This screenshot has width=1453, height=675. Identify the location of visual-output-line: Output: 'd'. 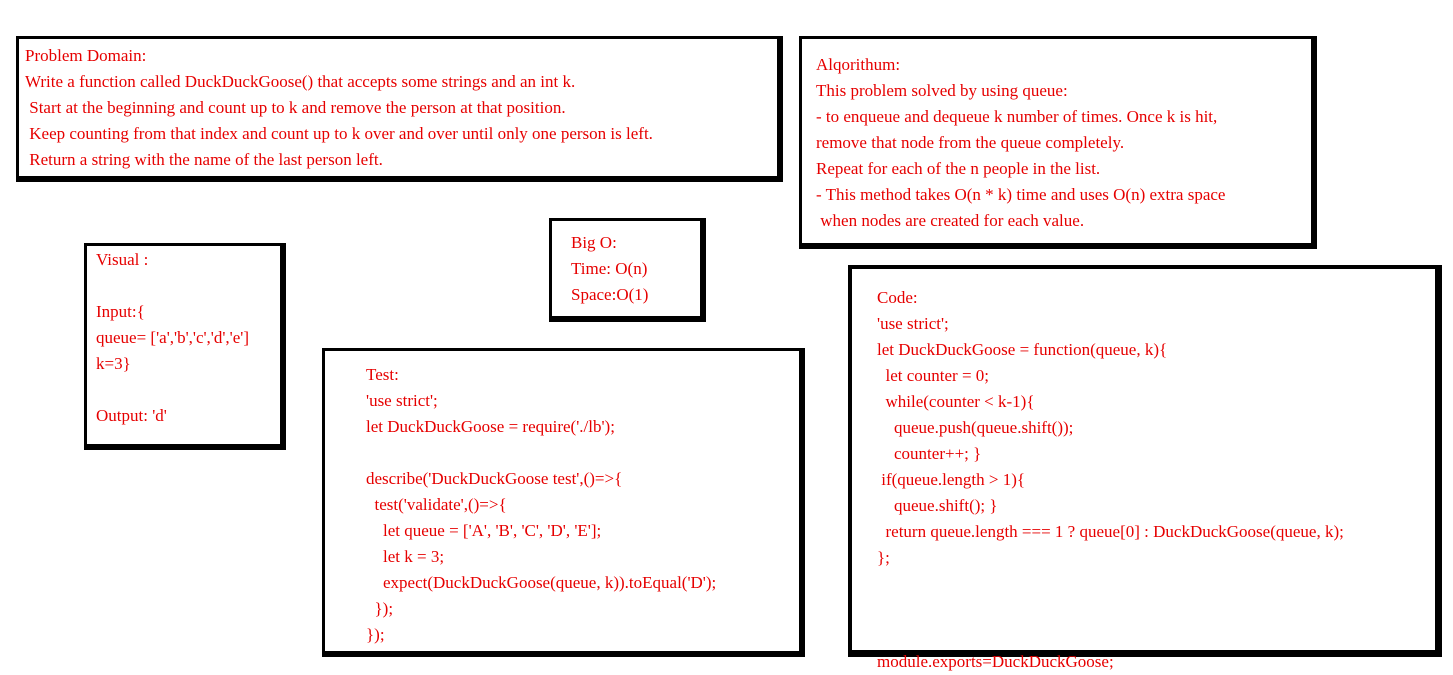
(131, 415).